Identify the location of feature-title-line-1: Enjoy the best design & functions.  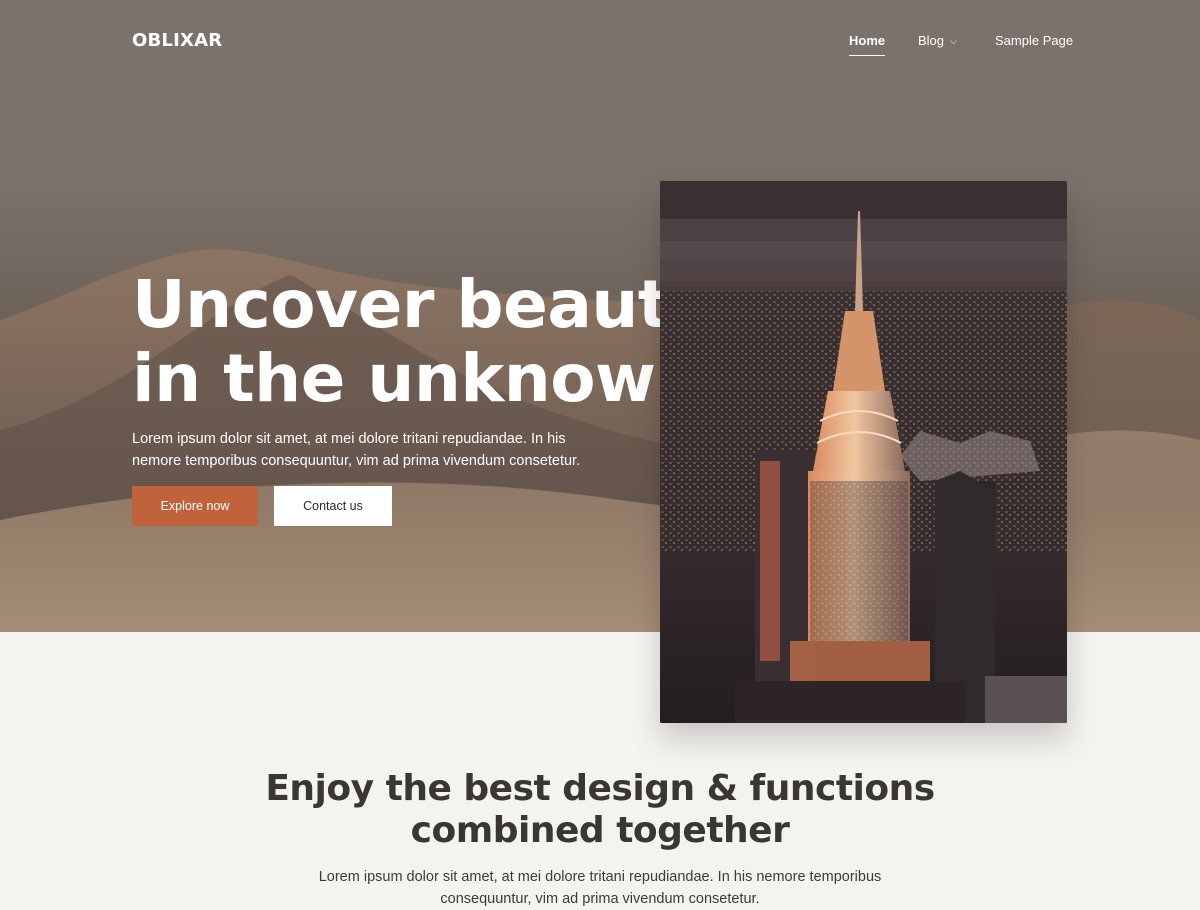
(600, 788).